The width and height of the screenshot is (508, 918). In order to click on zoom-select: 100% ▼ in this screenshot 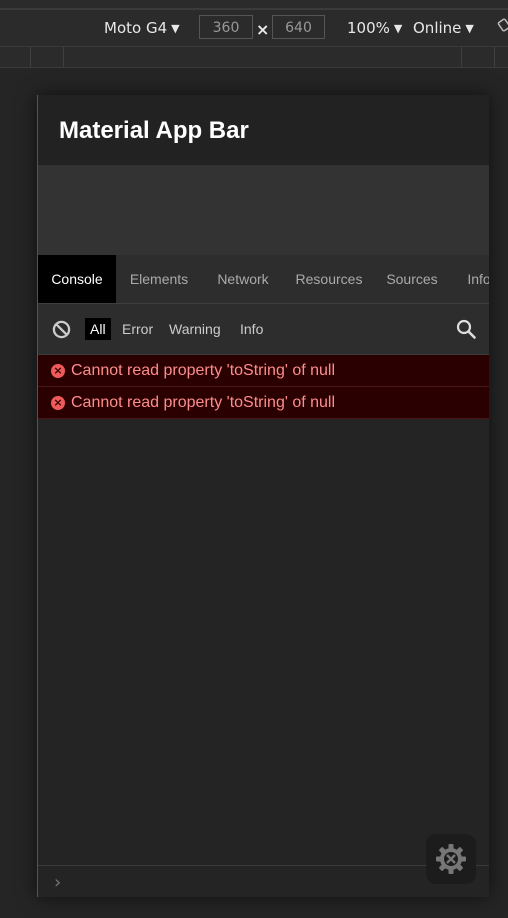, I will do `click(374, 28)`.